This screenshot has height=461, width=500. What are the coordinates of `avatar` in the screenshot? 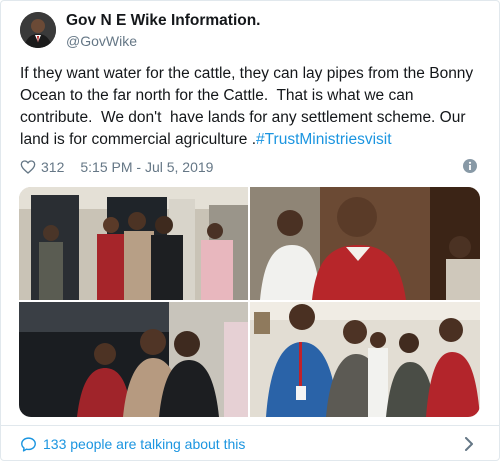 It's located at (38, 30).